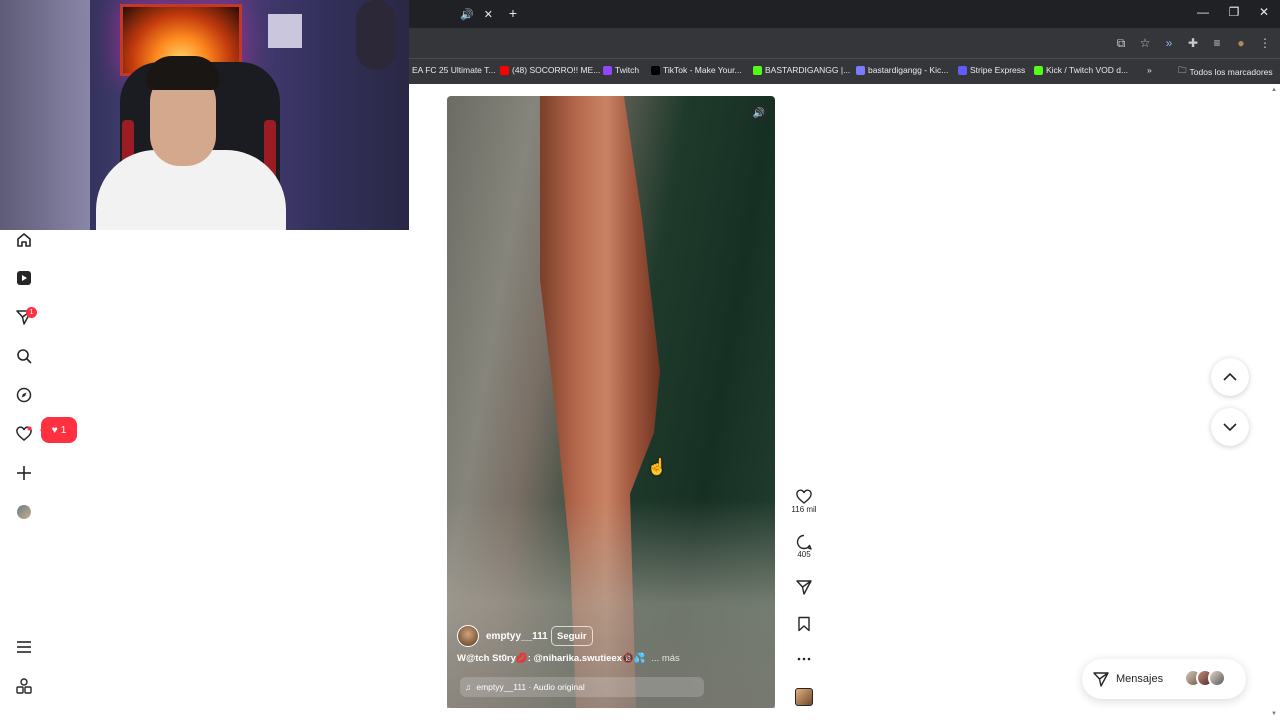 This screenshot has width=1280, height=720. I want to click on comments-count: 405, so click(804, 554).